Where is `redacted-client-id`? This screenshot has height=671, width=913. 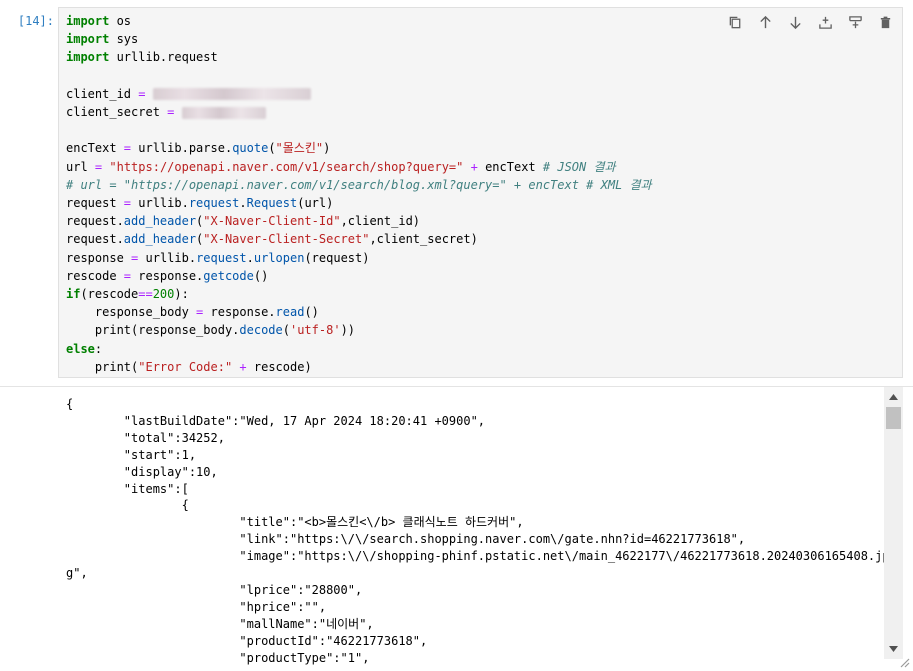 redacted-client-id is located at coordinates (231, 94).